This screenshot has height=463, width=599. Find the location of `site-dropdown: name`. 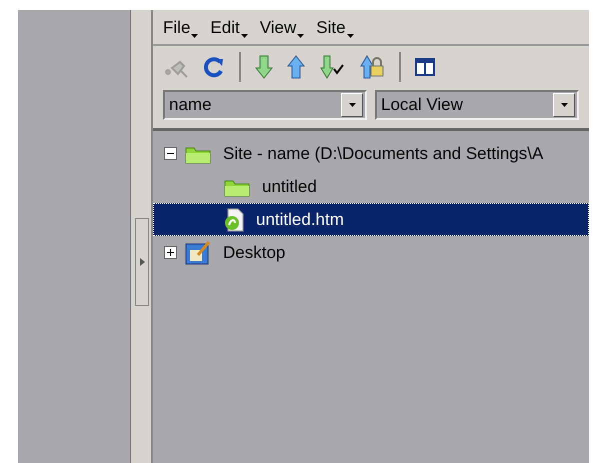

site-dropdown: name is located at coordinates (265, 105).